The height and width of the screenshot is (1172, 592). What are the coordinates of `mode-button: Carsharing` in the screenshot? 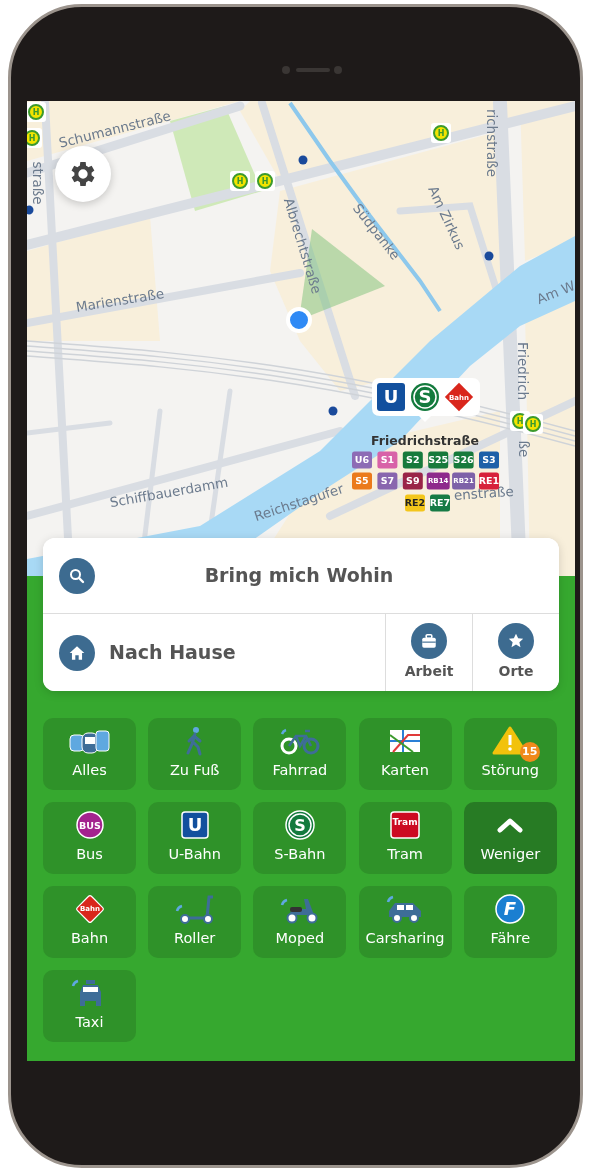 It's located at (405, 922).